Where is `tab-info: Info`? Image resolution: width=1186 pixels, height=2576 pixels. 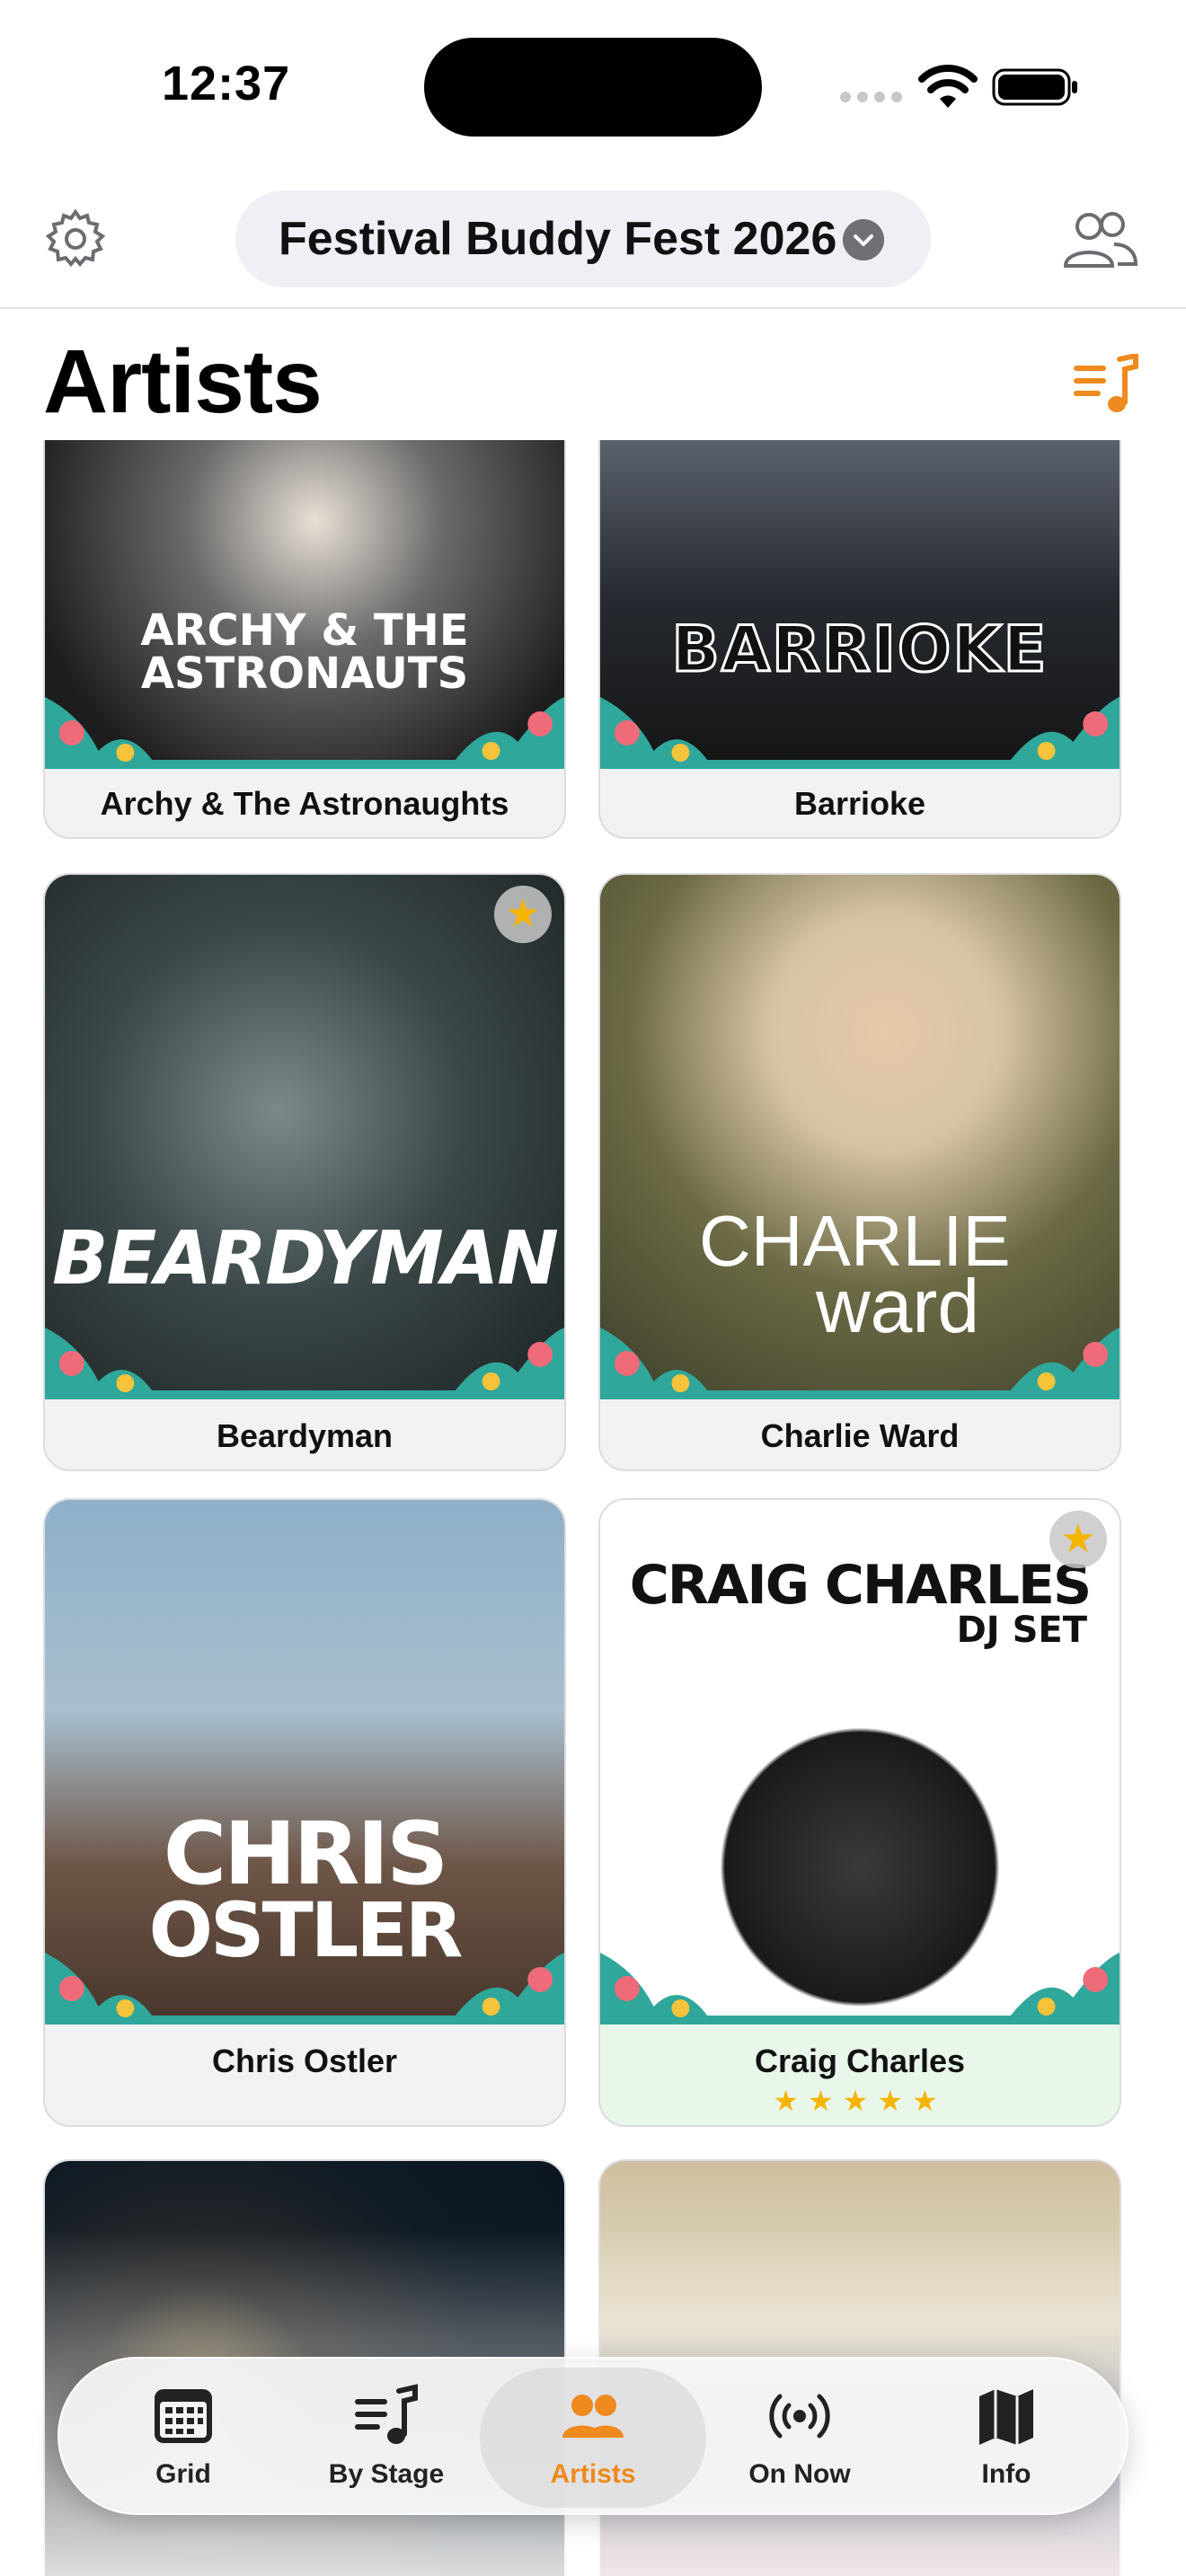 tab-info: Info is located at coordinates (1006, 2438).